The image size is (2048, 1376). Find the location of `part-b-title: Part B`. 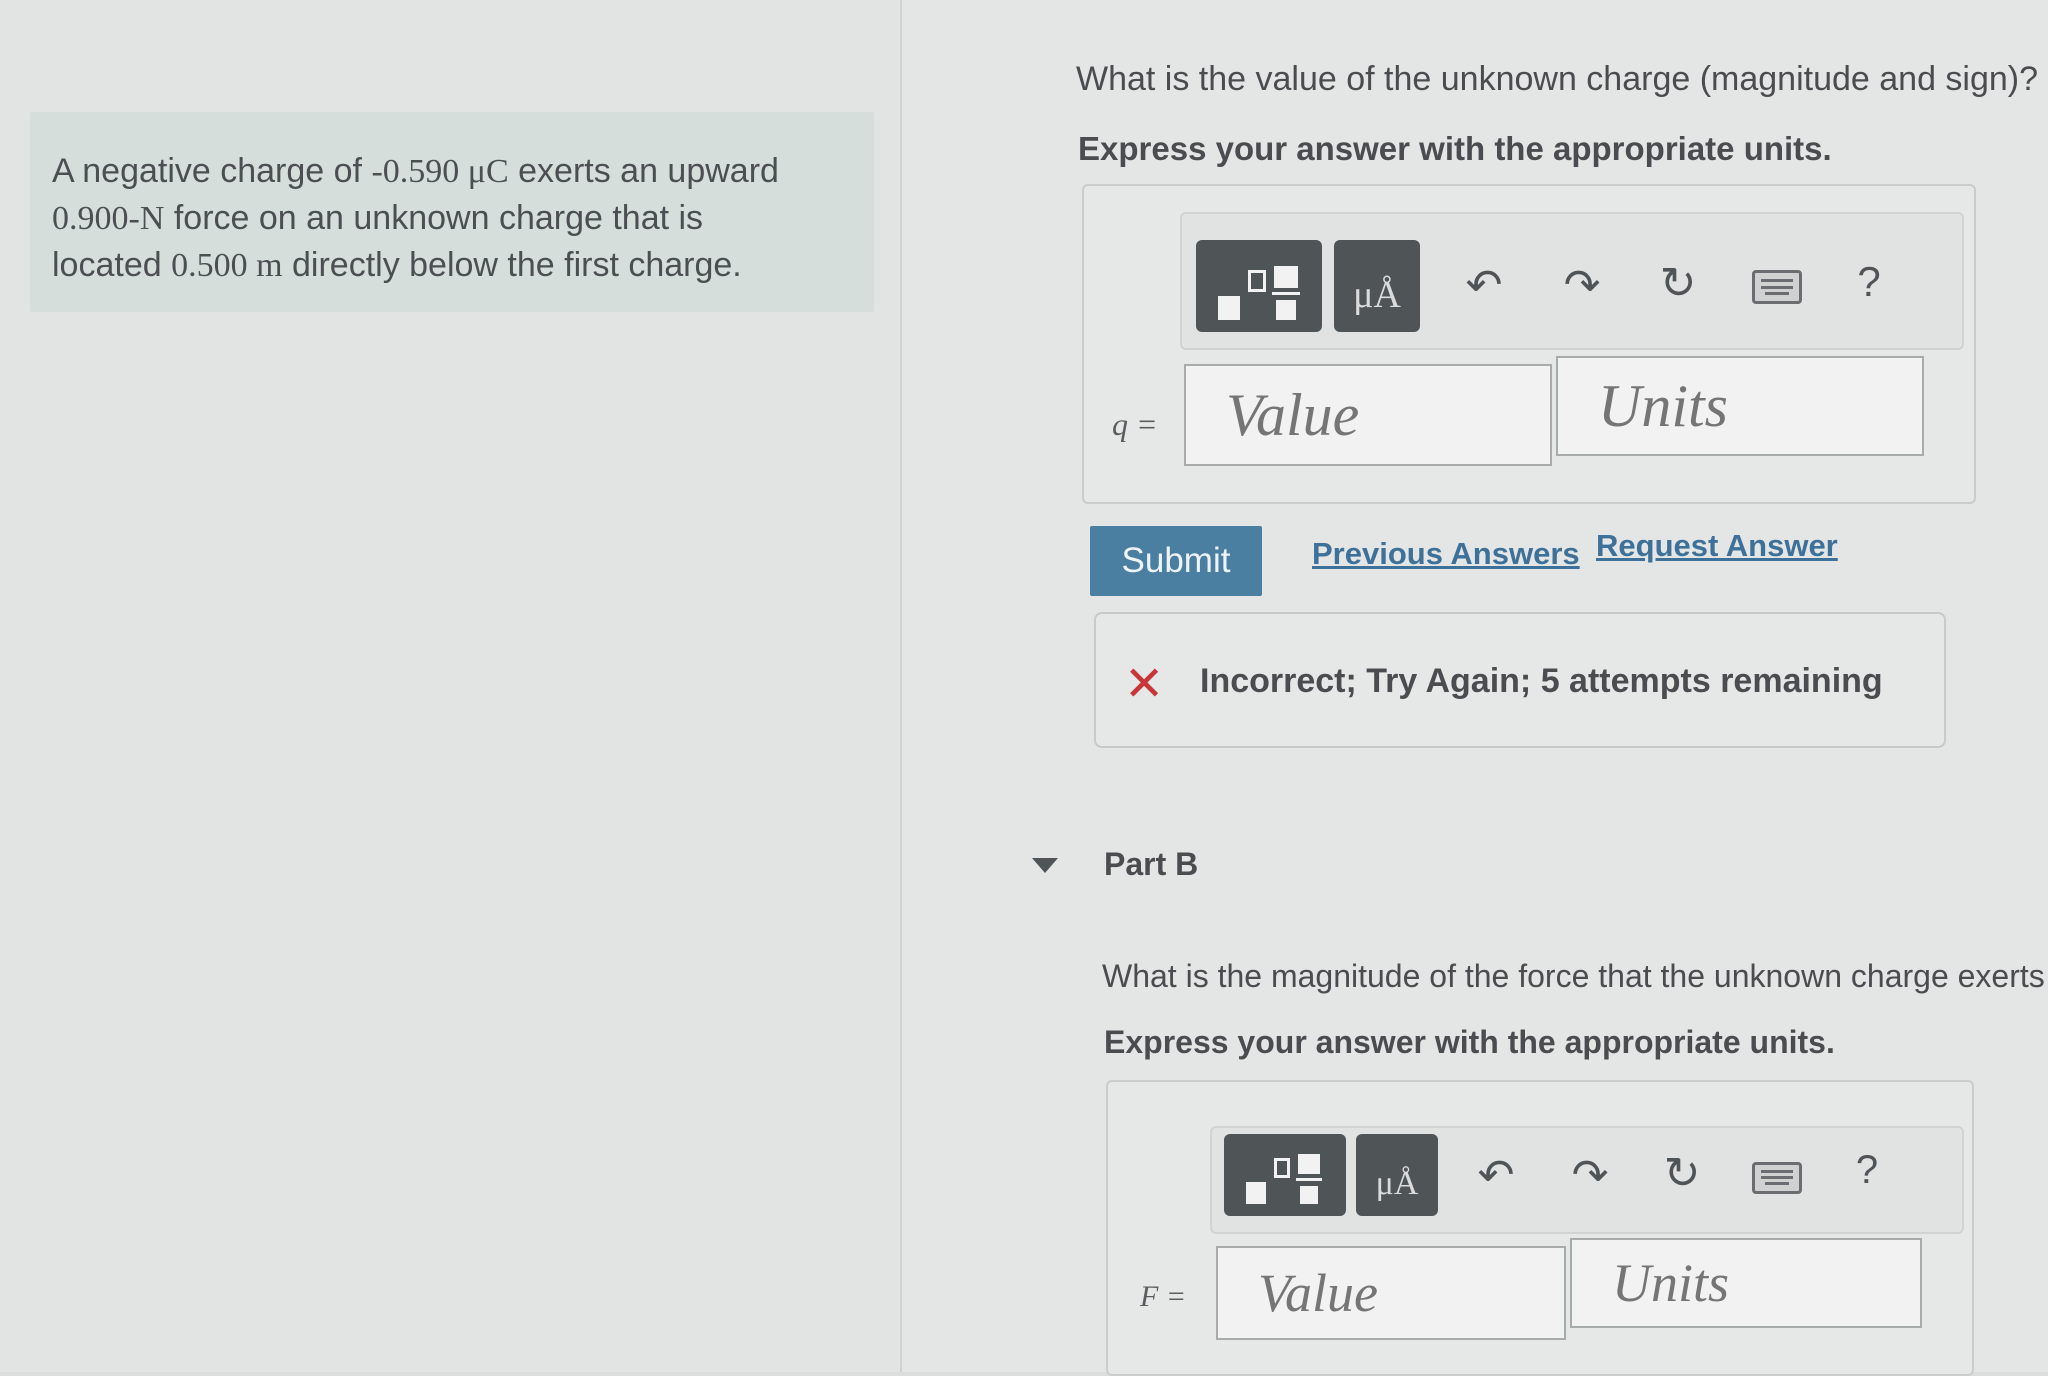

part-b-title: Part B is located at coordinates (1151, 864).